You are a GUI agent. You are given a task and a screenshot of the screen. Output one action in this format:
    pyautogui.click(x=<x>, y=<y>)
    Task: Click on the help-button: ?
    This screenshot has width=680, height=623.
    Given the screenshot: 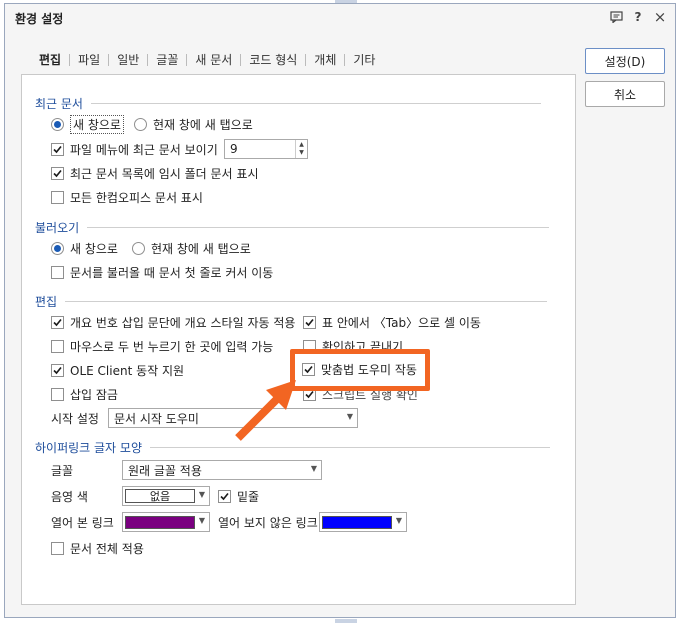 What is the action you would take?
    pyautogui.click(x=638, y=17)
    